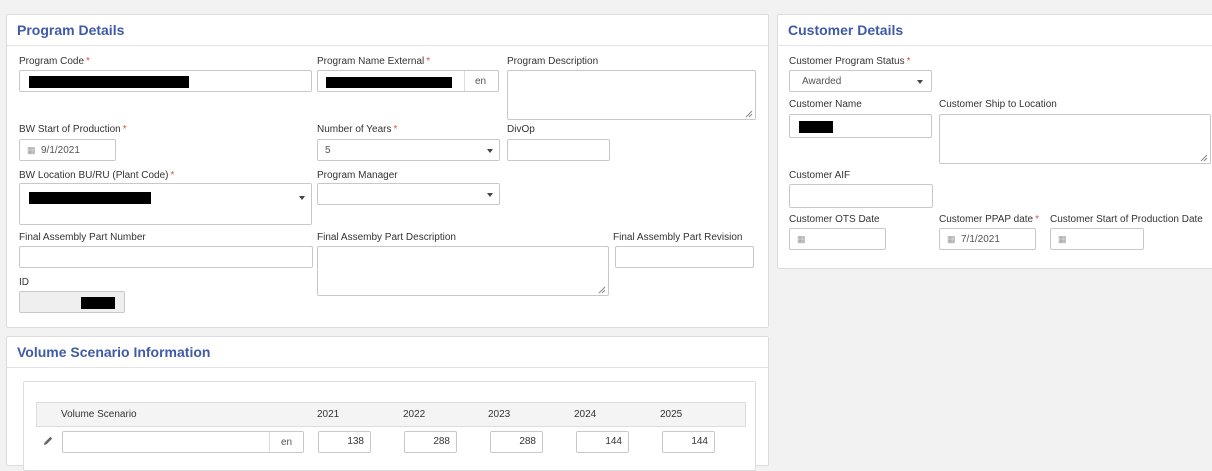  Describe the element at coordinates (357, 175) in the screenshot. I see `program-manager-label: Program Manager` at that location.